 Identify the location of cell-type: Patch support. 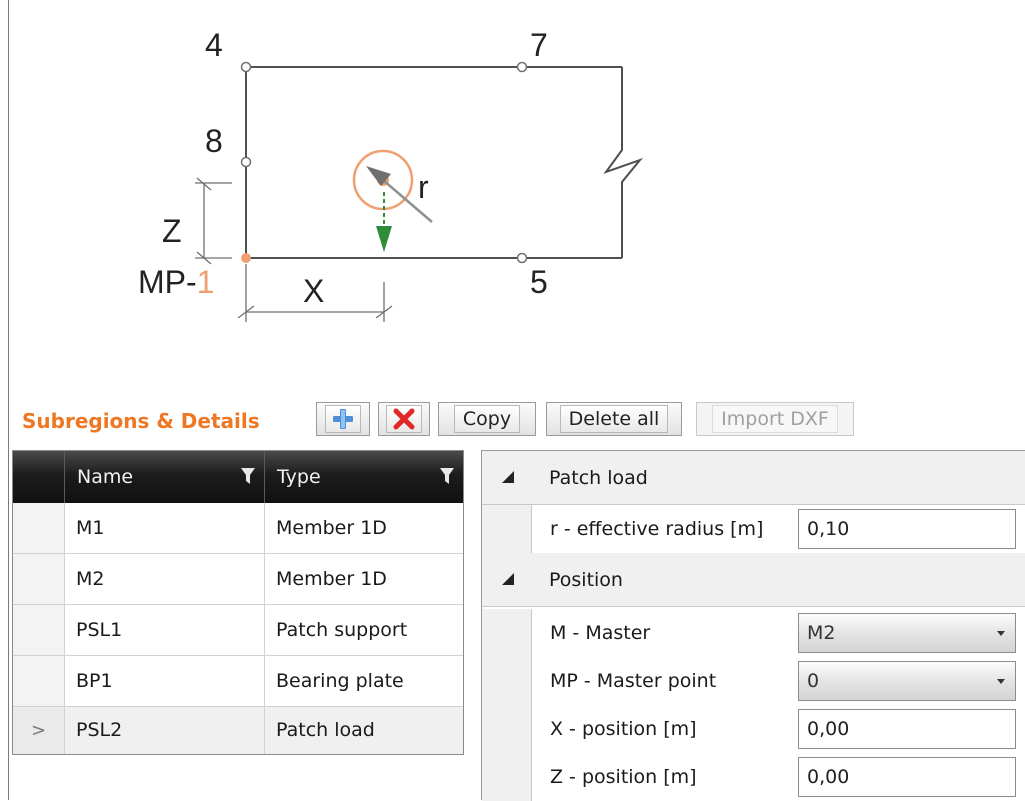
(342, 630).